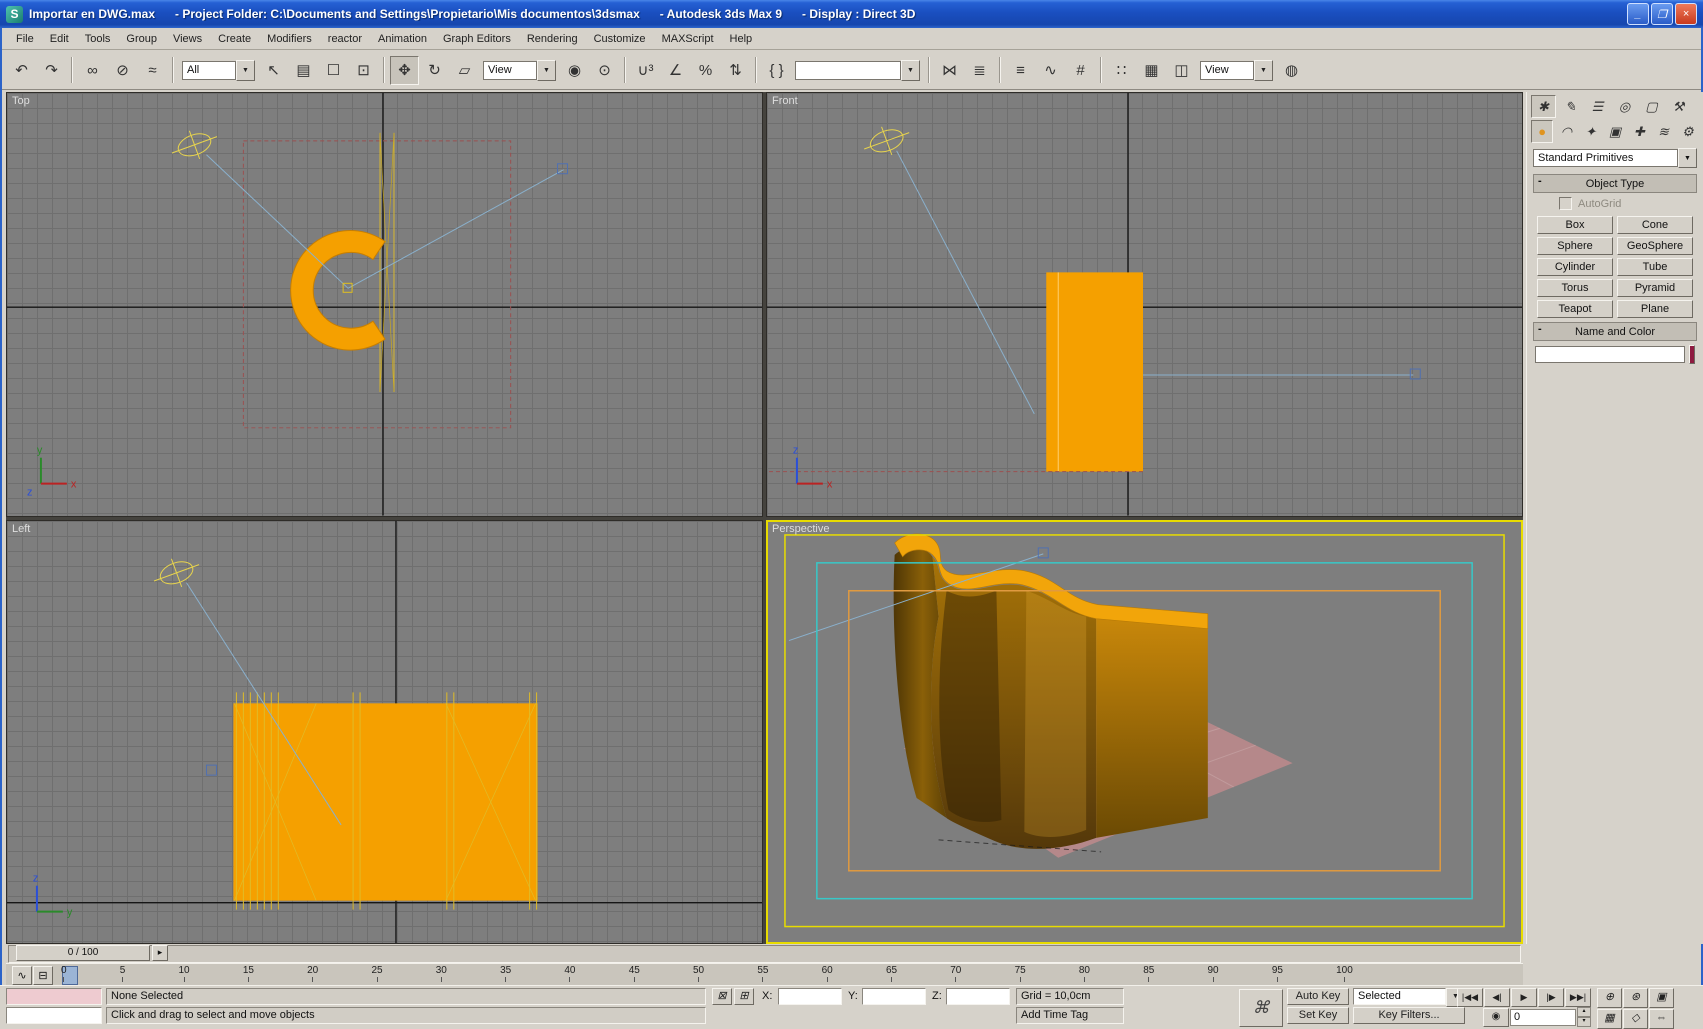 The width and height of the screenshot is (1703, 1029). What do you see at coordinates (363, 70) in the screenshot?
I see `window-crossing-toggle: ⊡` at bounding box center [363, 70].